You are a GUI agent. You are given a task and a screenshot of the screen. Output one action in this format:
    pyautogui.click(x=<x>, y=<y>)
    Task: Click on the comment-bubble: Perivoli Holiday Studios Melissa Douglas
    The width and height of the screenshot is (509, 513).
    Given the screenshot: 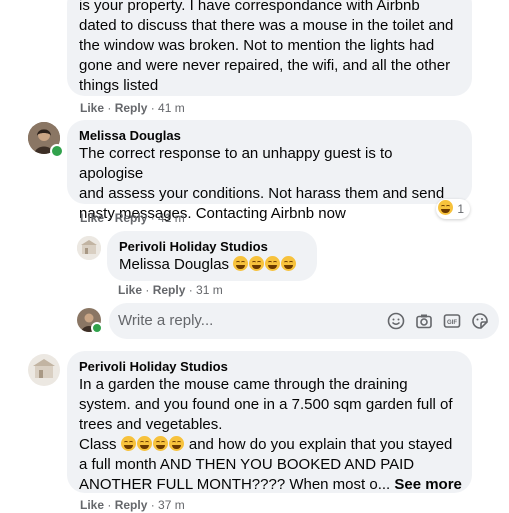 What is the action you would take?
    pyautogui.click(x=212, y=256)
    